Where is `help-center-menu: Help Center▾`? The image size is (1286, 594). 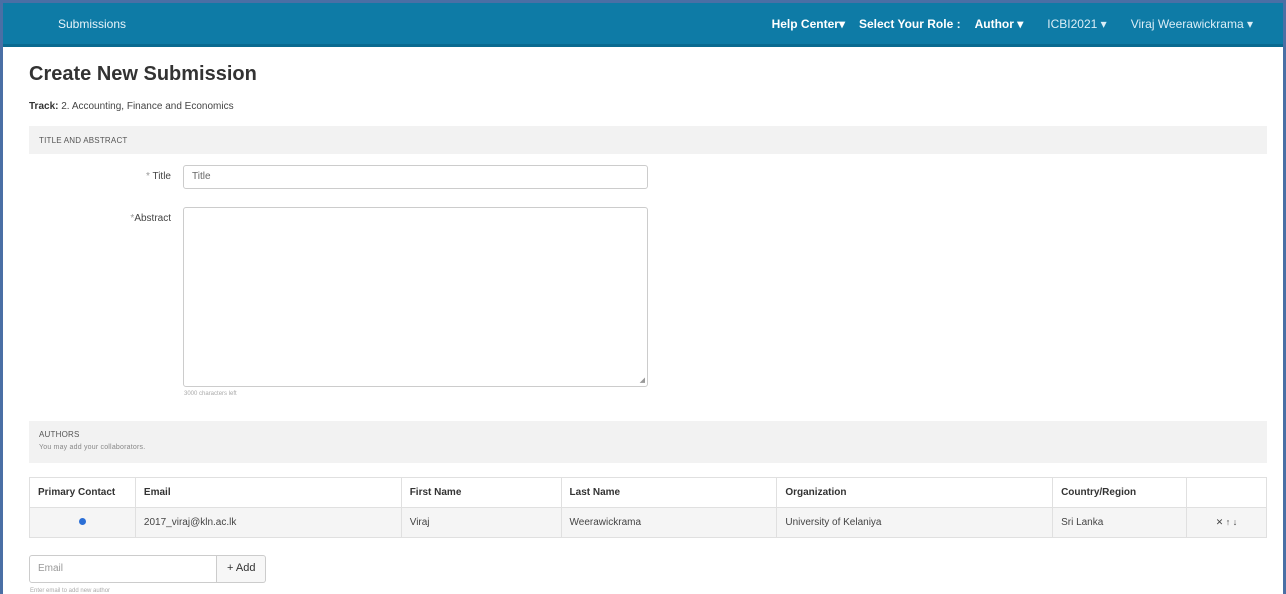
help-center-menu: Help Center▾ is located at coordinates (808, 24).